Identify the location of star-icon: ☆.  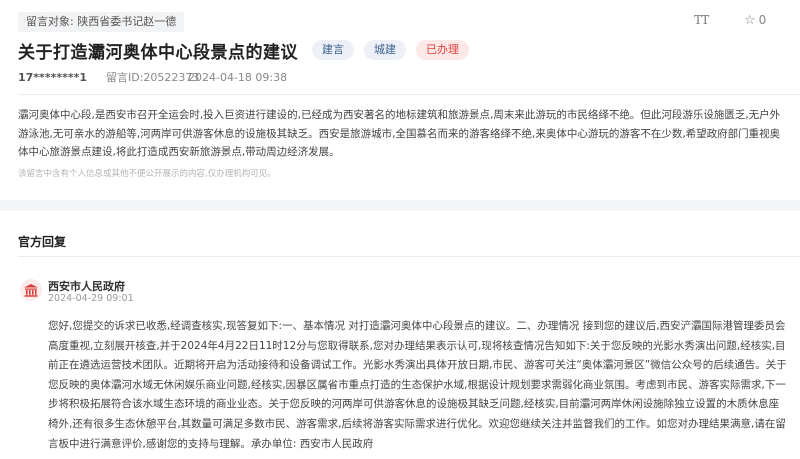
(750, 20).